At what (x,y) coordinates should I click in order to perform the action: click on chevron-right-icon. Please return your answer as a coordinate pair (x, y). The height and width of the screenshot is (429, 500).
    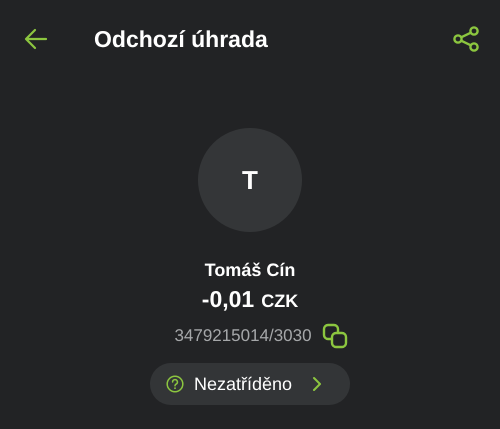
    Looking at the image, I should click on (317, 384).